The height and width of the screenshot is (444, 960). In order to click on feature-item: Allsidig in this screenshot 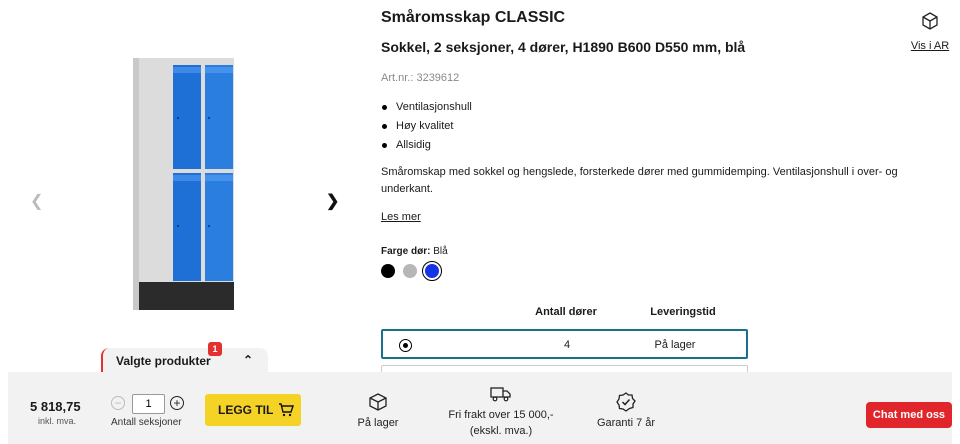, I will do `click(426, 145)`.